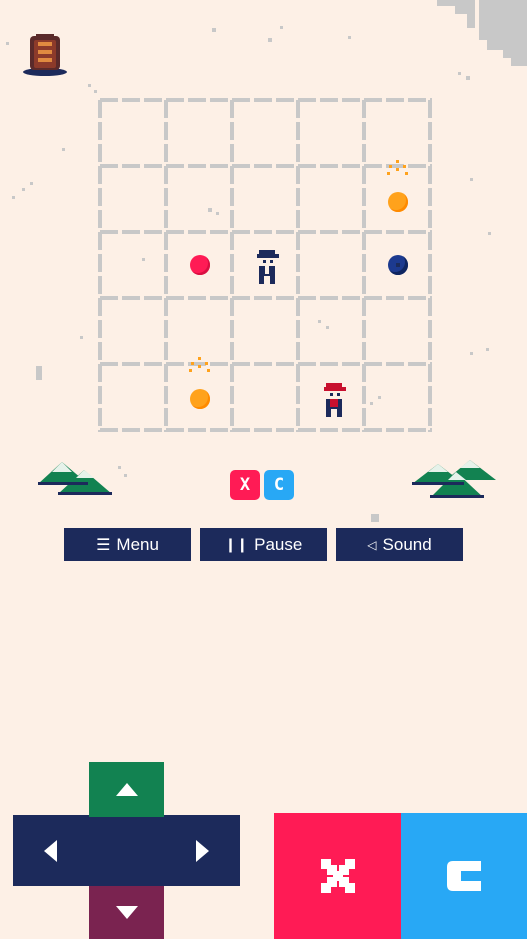  What do you see at coordinates (245, 485) in the screenshot?
I see `logo-x-tile: X` at bounding box center [245, 485].